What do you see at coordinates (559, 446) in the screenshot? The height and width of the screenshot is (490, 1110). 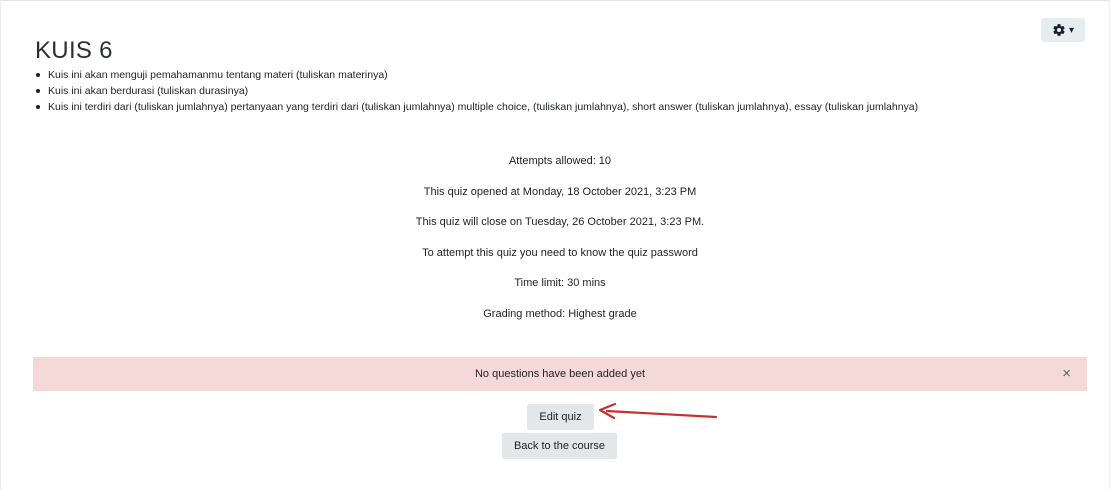 I see `back-to-course-button: Back to the course` at bounding box center [559, 446].